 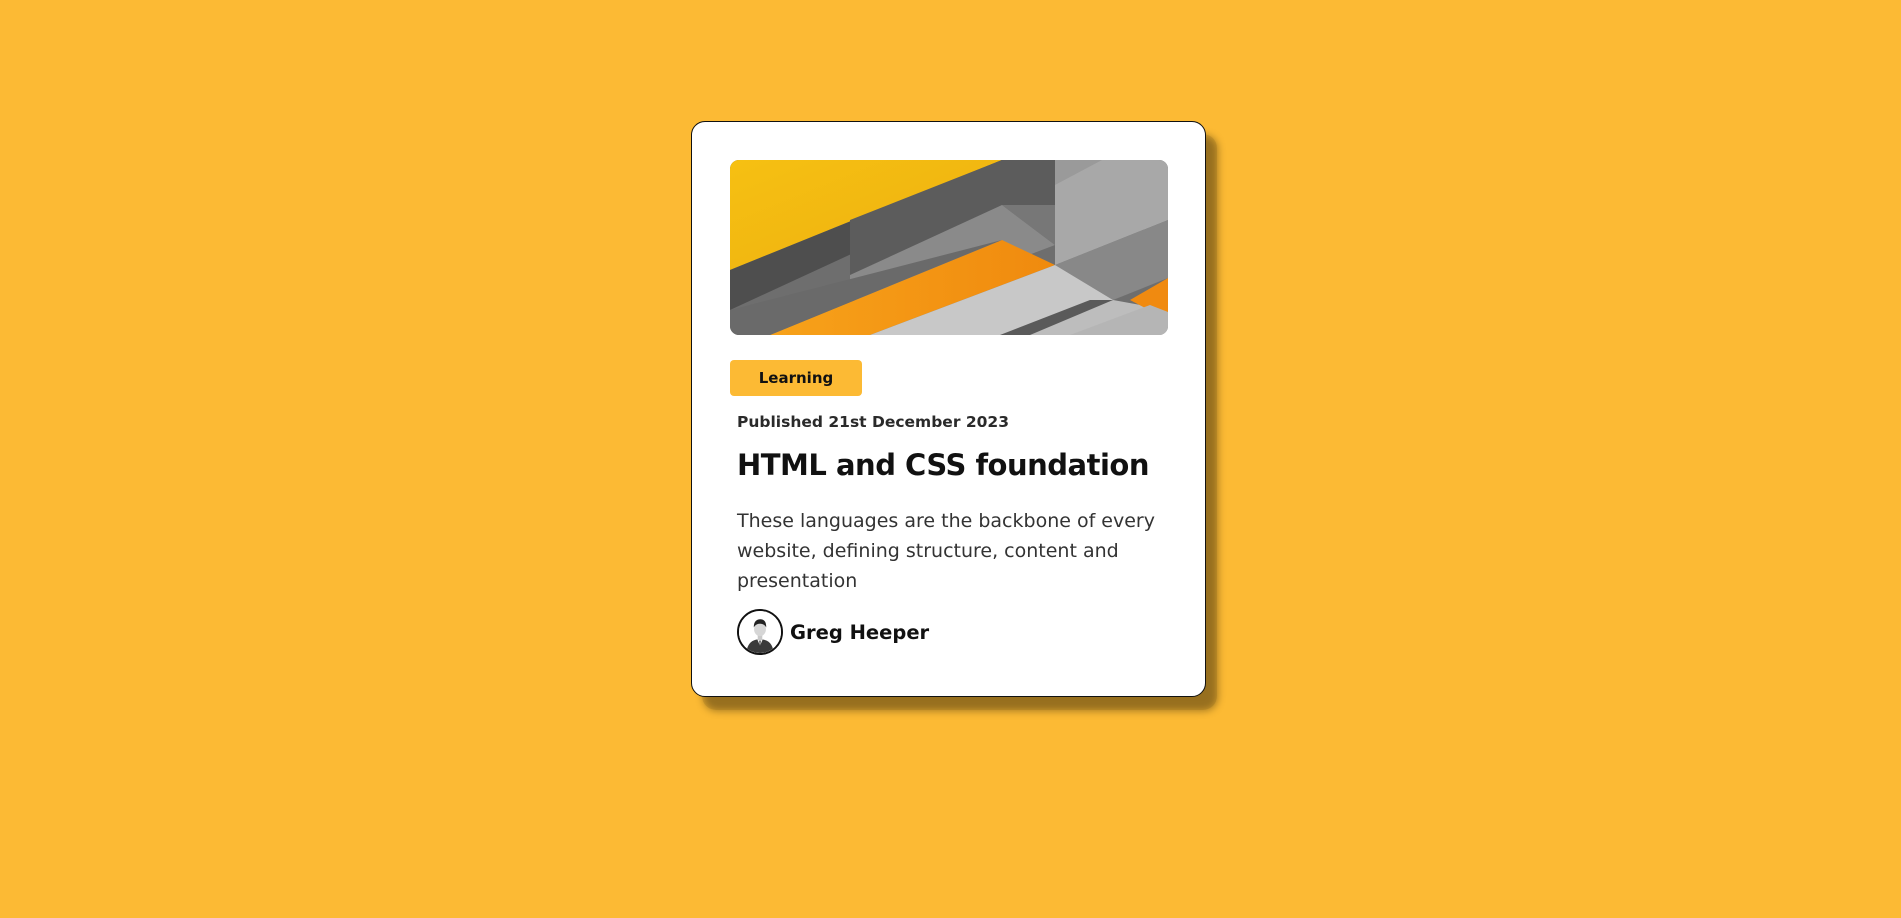 What do you see at coordinates (943, 465) in the screenshot?
I see `card-title: HTML and CSS foundation` at bounding box center [943, 465].